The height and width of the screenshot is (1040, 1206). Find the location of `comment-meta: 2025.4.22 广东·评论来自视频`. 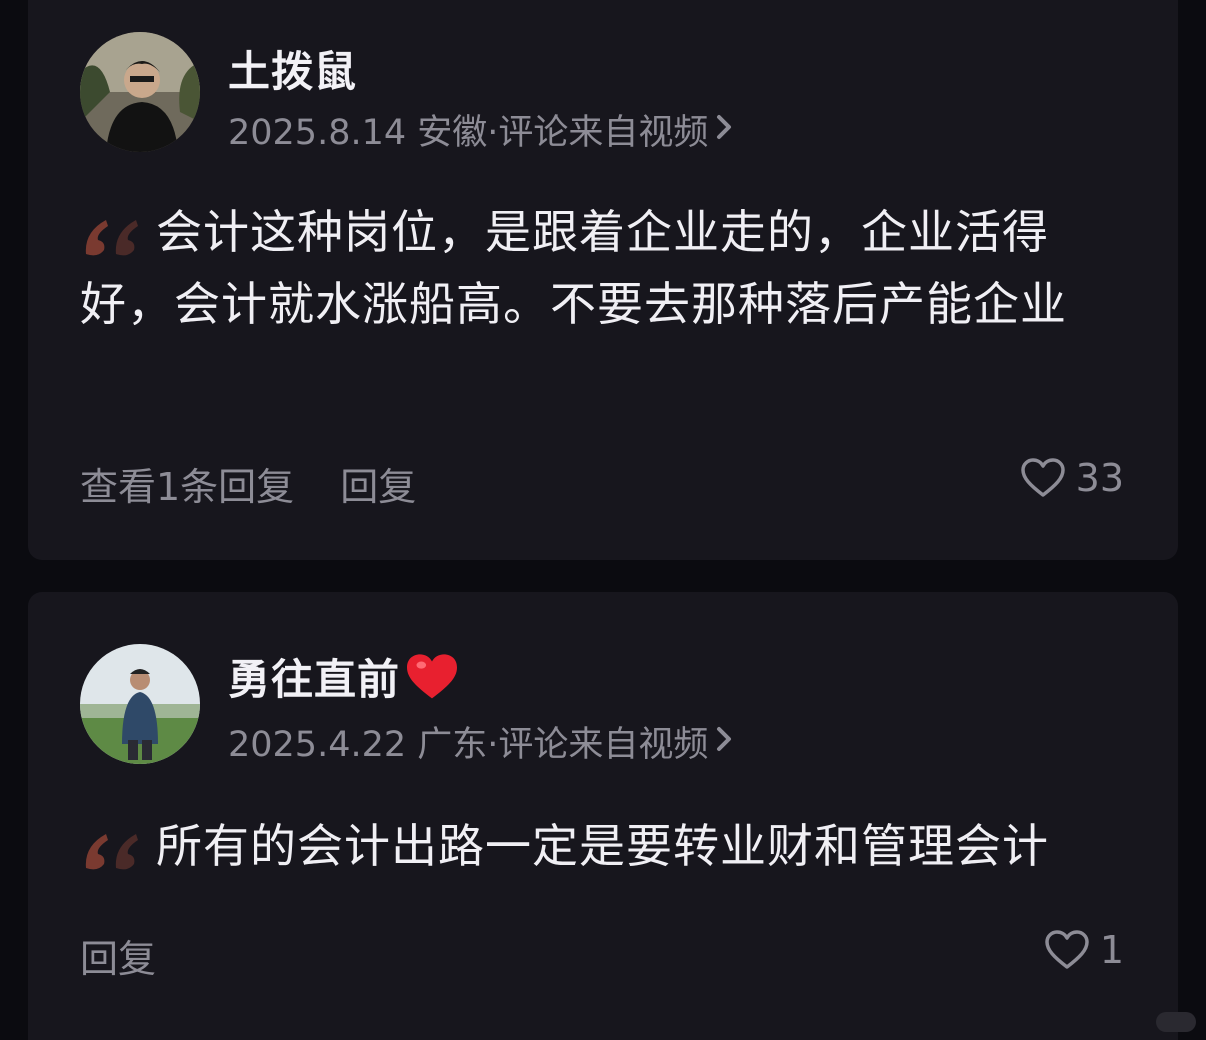

comment-meta: 2025.4.22 广东·评论来自视频 is located at coordinates (481, 741).